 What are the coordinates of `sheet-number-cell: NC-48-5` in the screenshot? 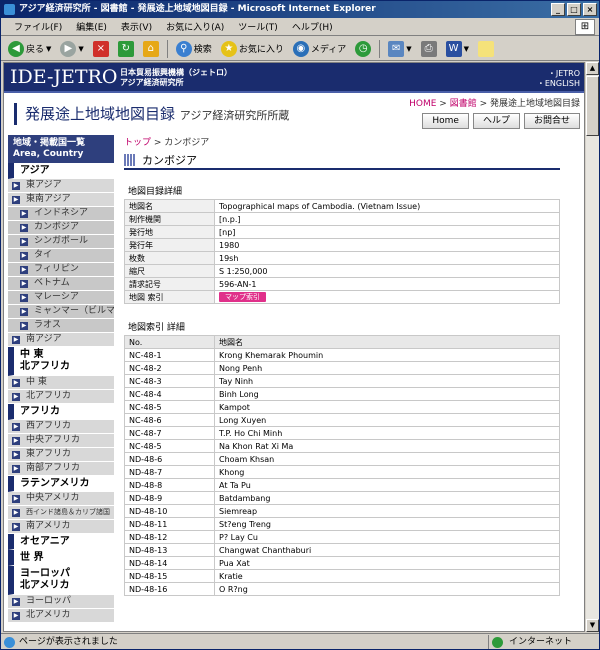 It's located at (169, 407).